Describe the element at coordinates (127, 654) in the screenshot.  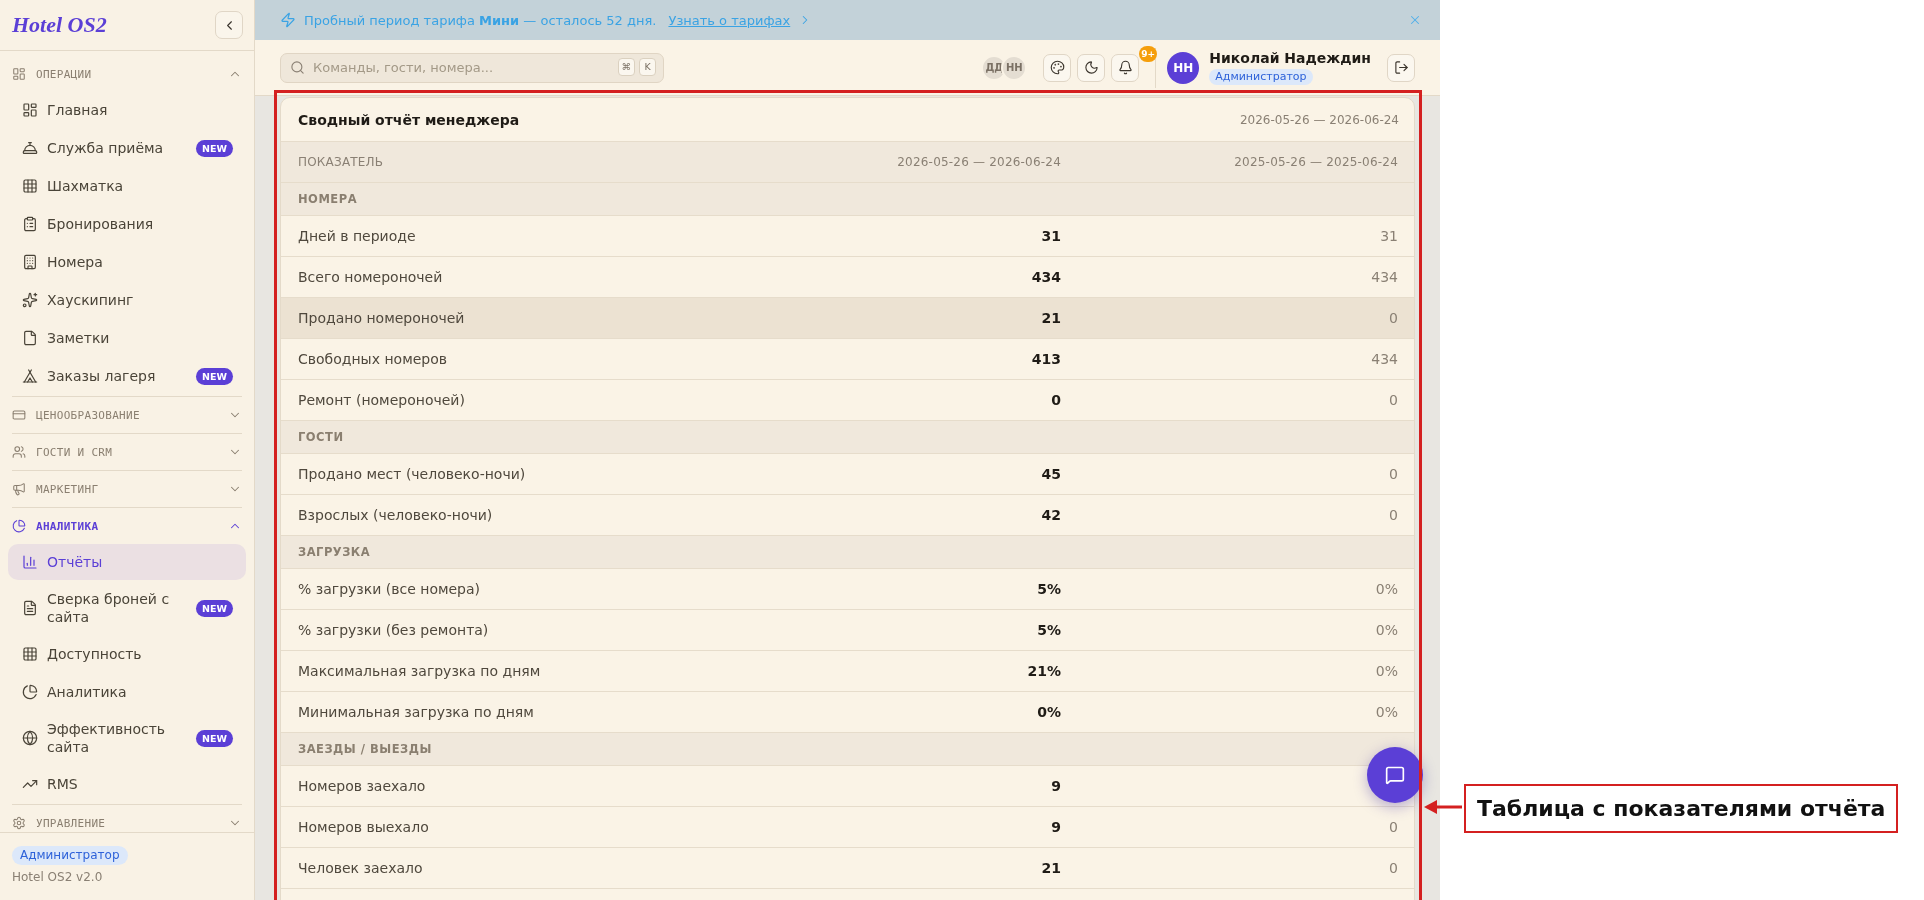
I see `sidebar-item: Доступность` at that location.